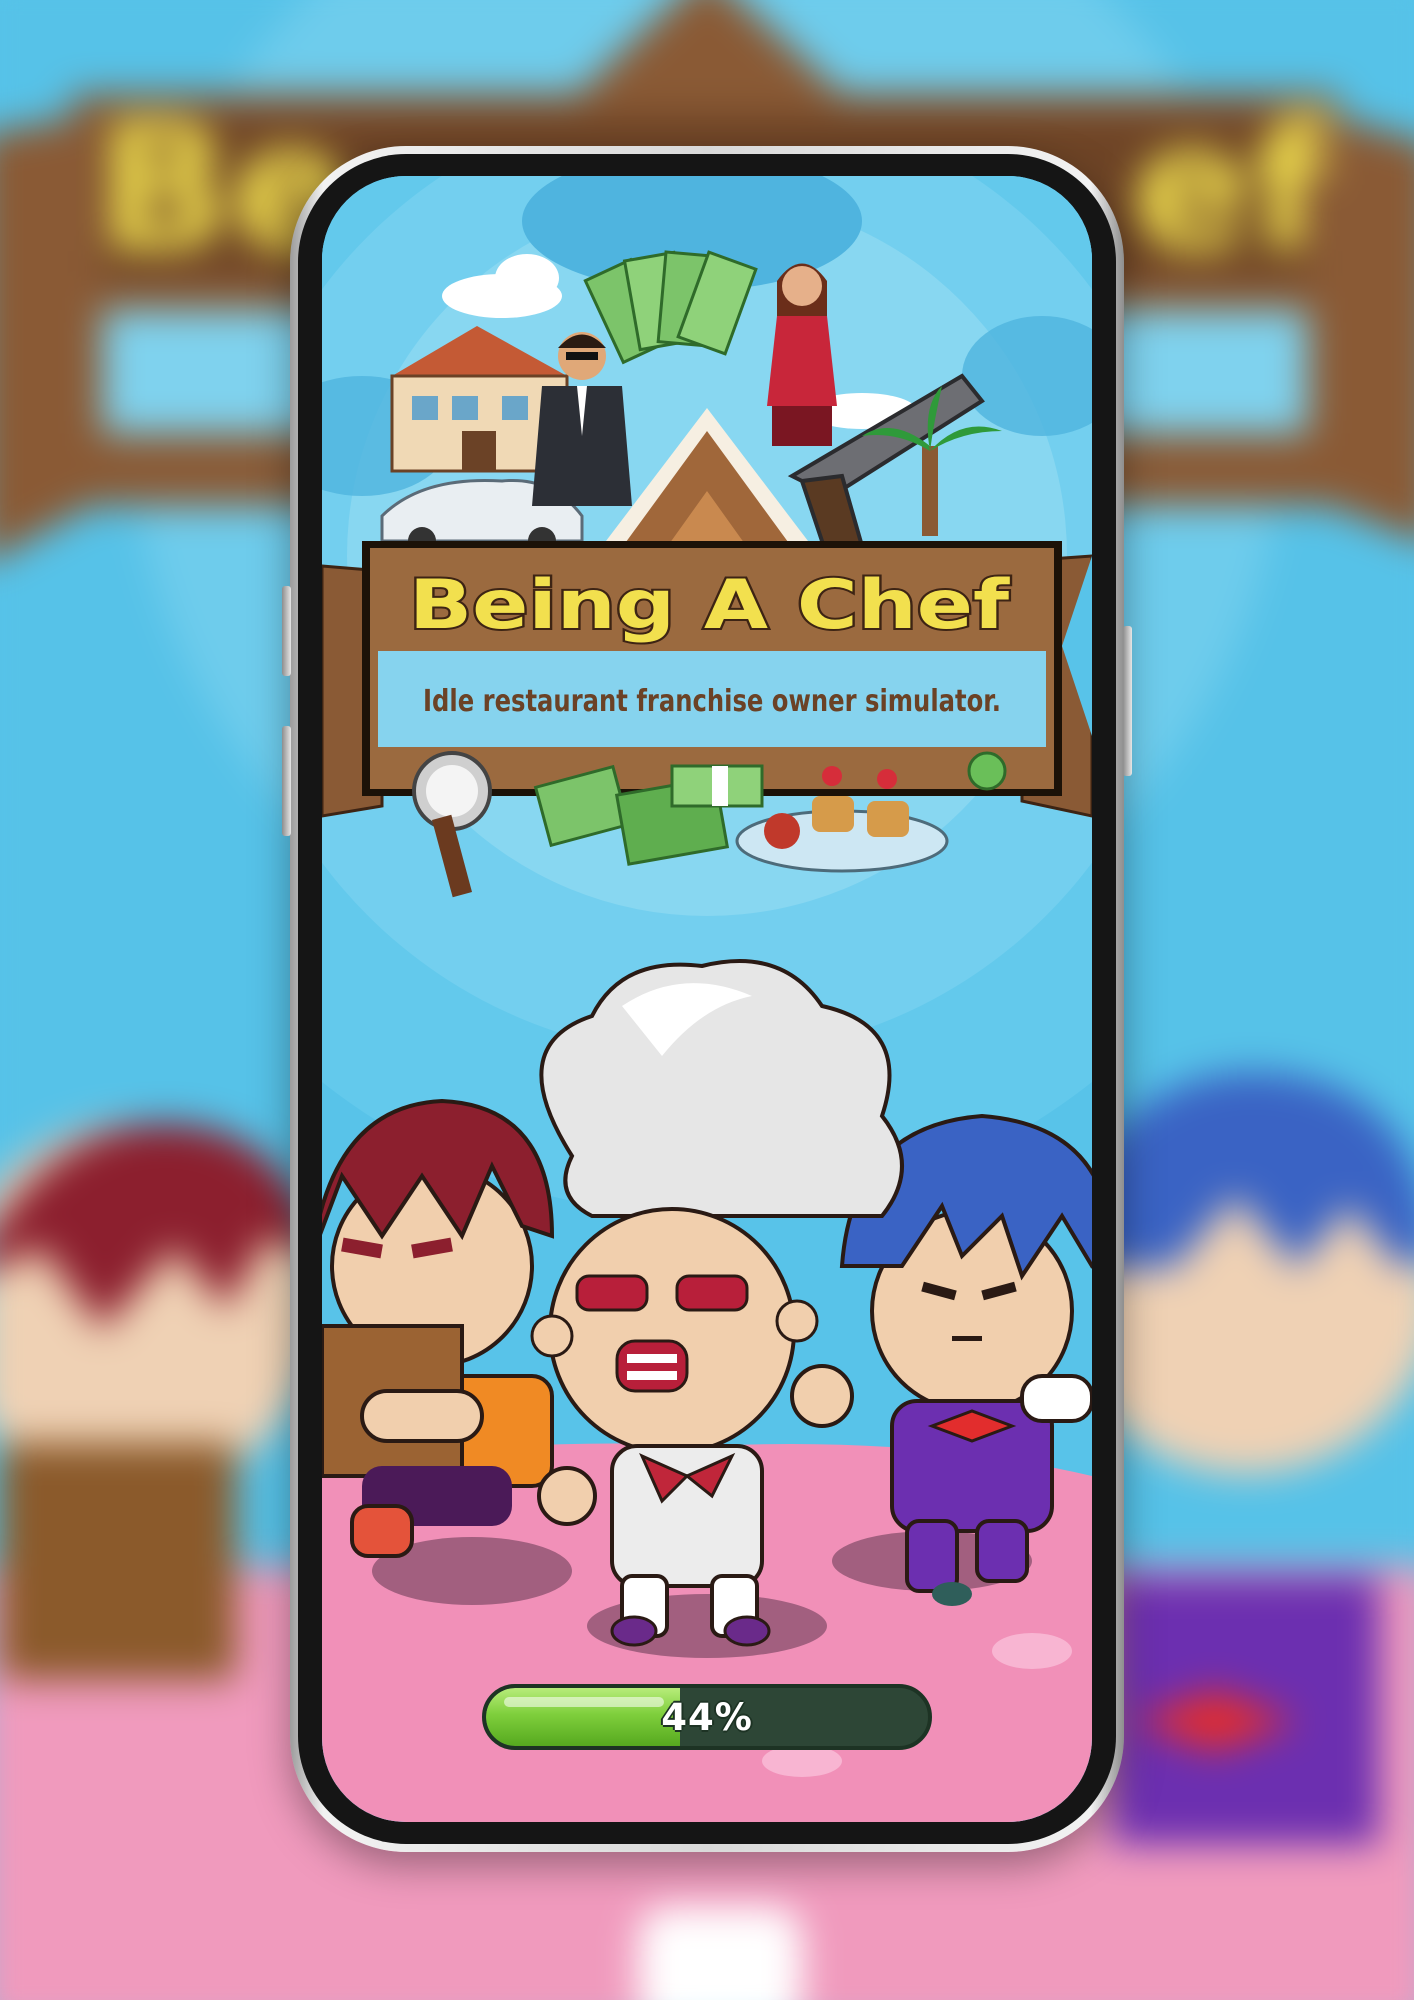 This screenshot has width=1414, height=2000. Describe the element at coordinates (802, 354) in the screenshot. I see `glamour-woman-icon` at that location.